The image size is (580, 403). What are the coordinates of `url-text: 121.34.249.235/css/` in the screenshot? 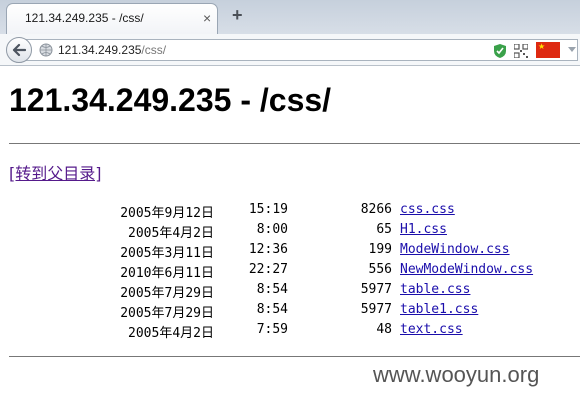 It's located at (112, 50).